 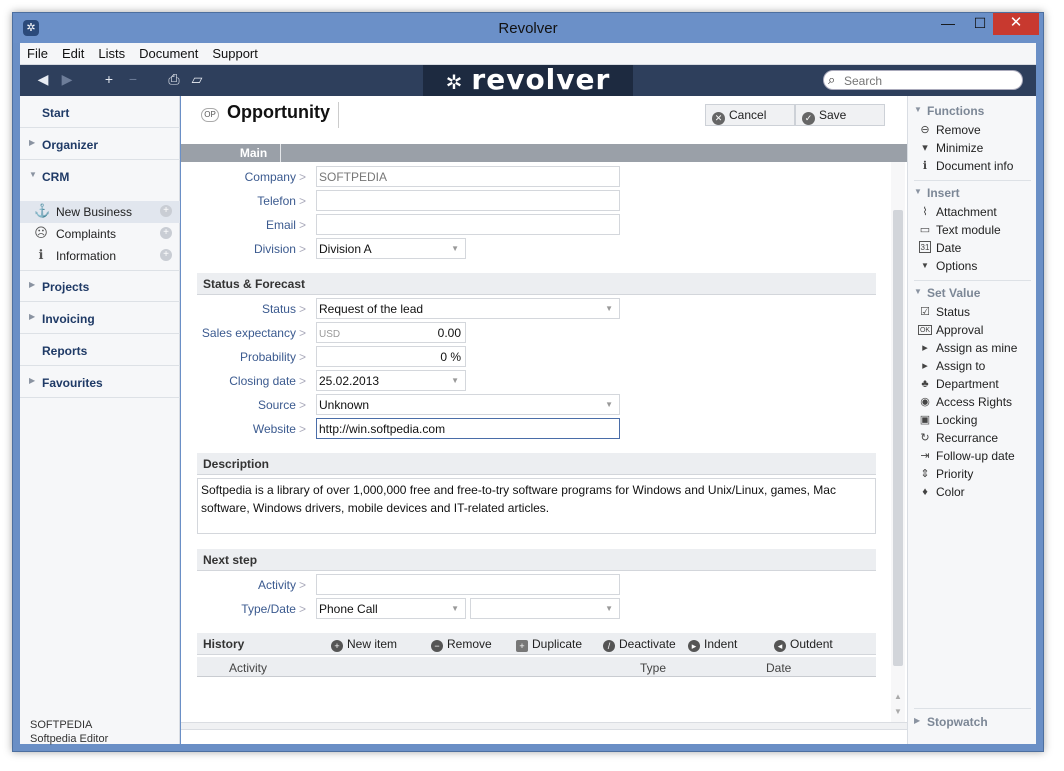 I want to click on scroll-down-icon: ▼, so click(x=898, y=711).